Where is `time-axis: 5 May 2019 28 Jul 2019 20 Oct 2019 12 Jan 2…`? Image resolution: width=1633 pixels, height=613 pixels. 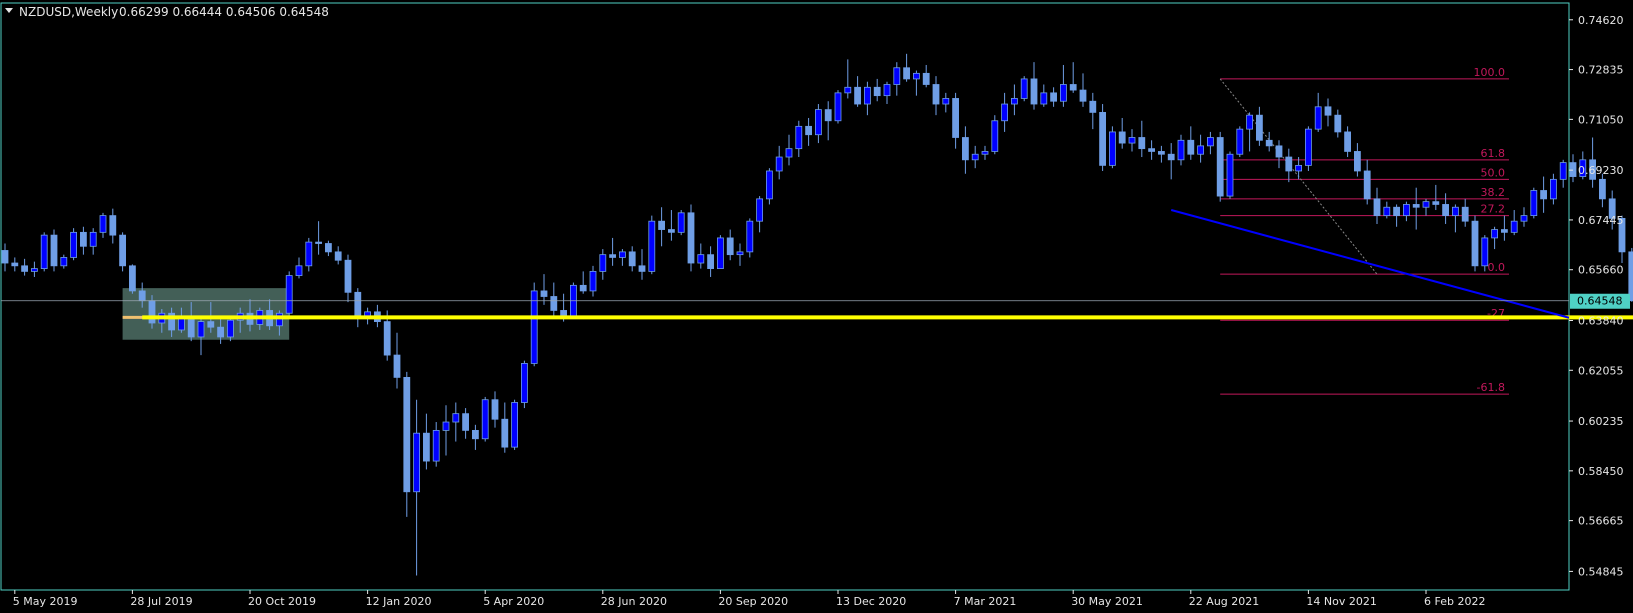 time-axis: 5 May 2019 28 Jul 2019 20 Oct 2019 12 Jan 2… is located at coordinates (749, 599).